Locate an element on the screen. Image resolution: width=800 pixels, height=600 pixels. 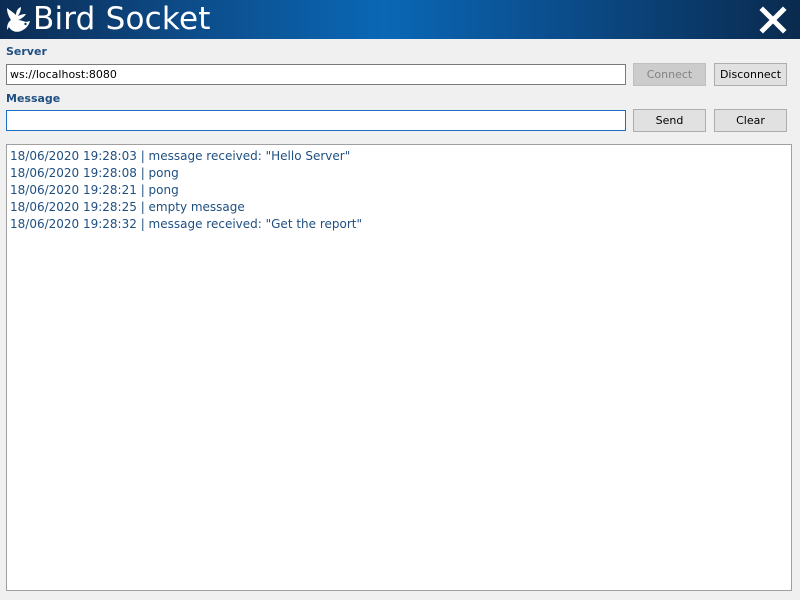
title-bar: Bird Socket is located at coordinates (400, 19).